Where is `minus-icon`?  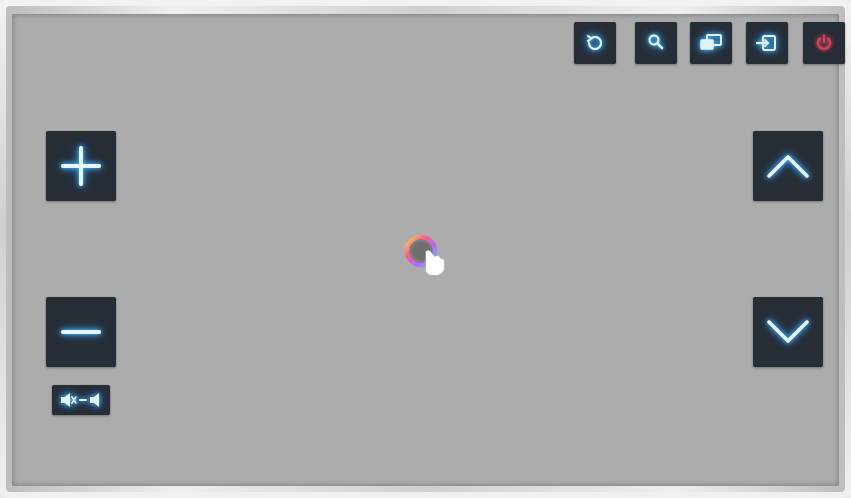 minus-icon is located at coordinates (81, 332).